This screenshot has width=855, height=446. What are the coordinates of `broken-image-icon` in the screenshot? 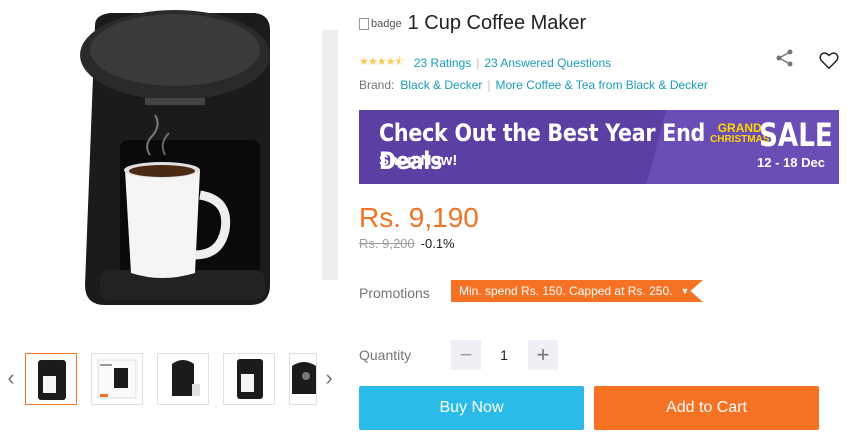 It's located at (364, 23).